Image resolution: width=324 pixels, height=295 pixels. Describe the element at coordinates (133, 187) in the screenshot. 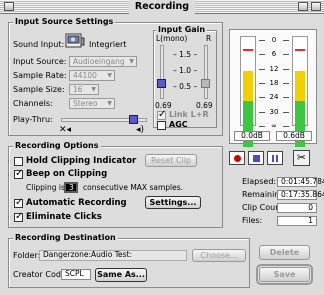

I see `consecutive-label: consecutive MAX samples.` at that location.